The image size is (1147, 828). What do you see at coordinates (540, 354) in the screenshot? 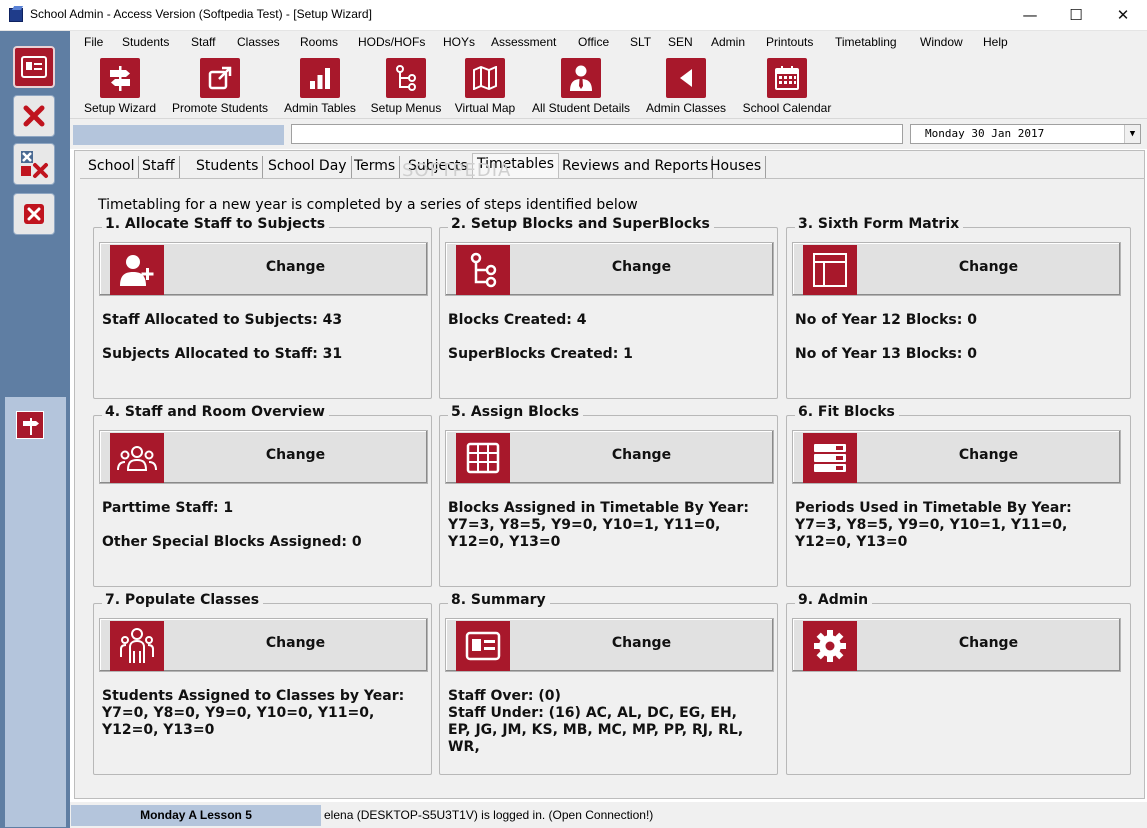
I see `superblocks-created-text: SuperBlocks Created: 1` at bounding box center [540, 354].